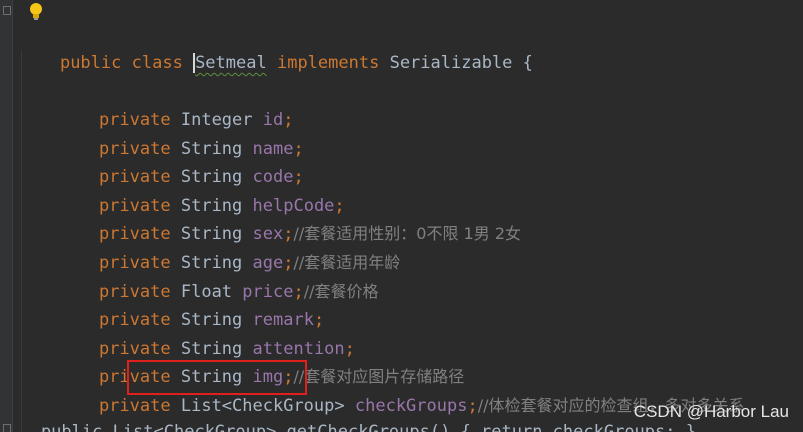  I want to click on class-name: Setmeal, so click(230, 63).